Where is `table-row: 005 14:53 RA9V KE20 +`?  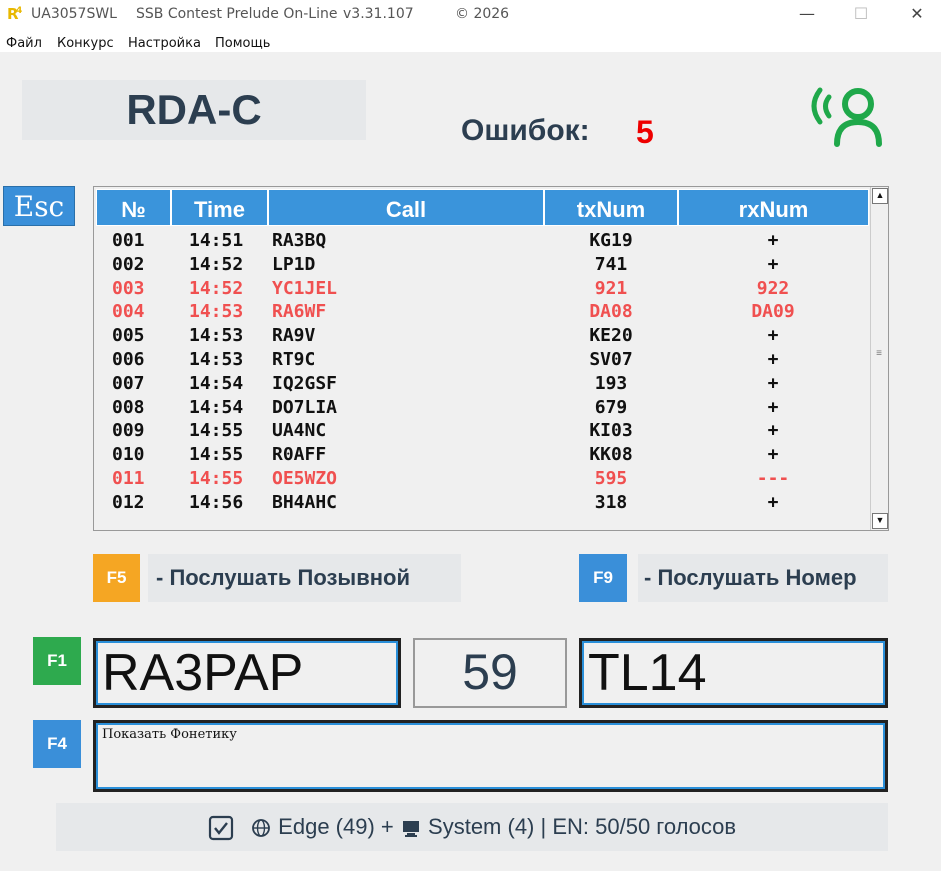 table-row: 005 14:53 RA9V KE20 + is located at coordinates (481, 338).